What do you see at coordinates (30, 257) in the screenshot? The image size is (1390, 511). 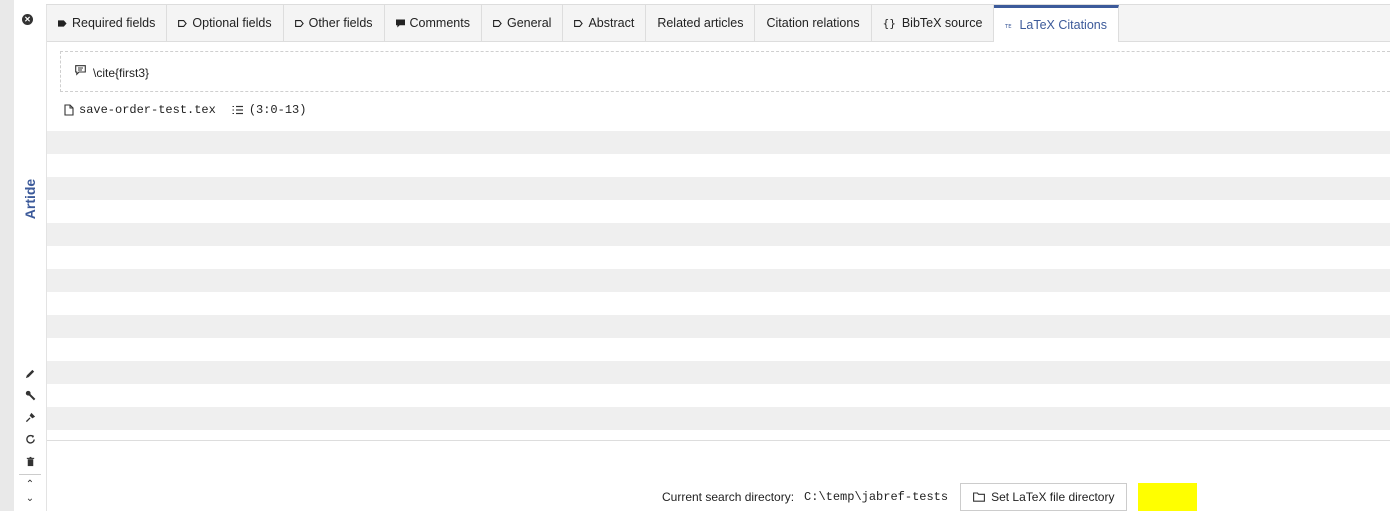 I see `entry-side-panel: ✕ Artide ⌃ ⌄` at bounding box center [30, 257].